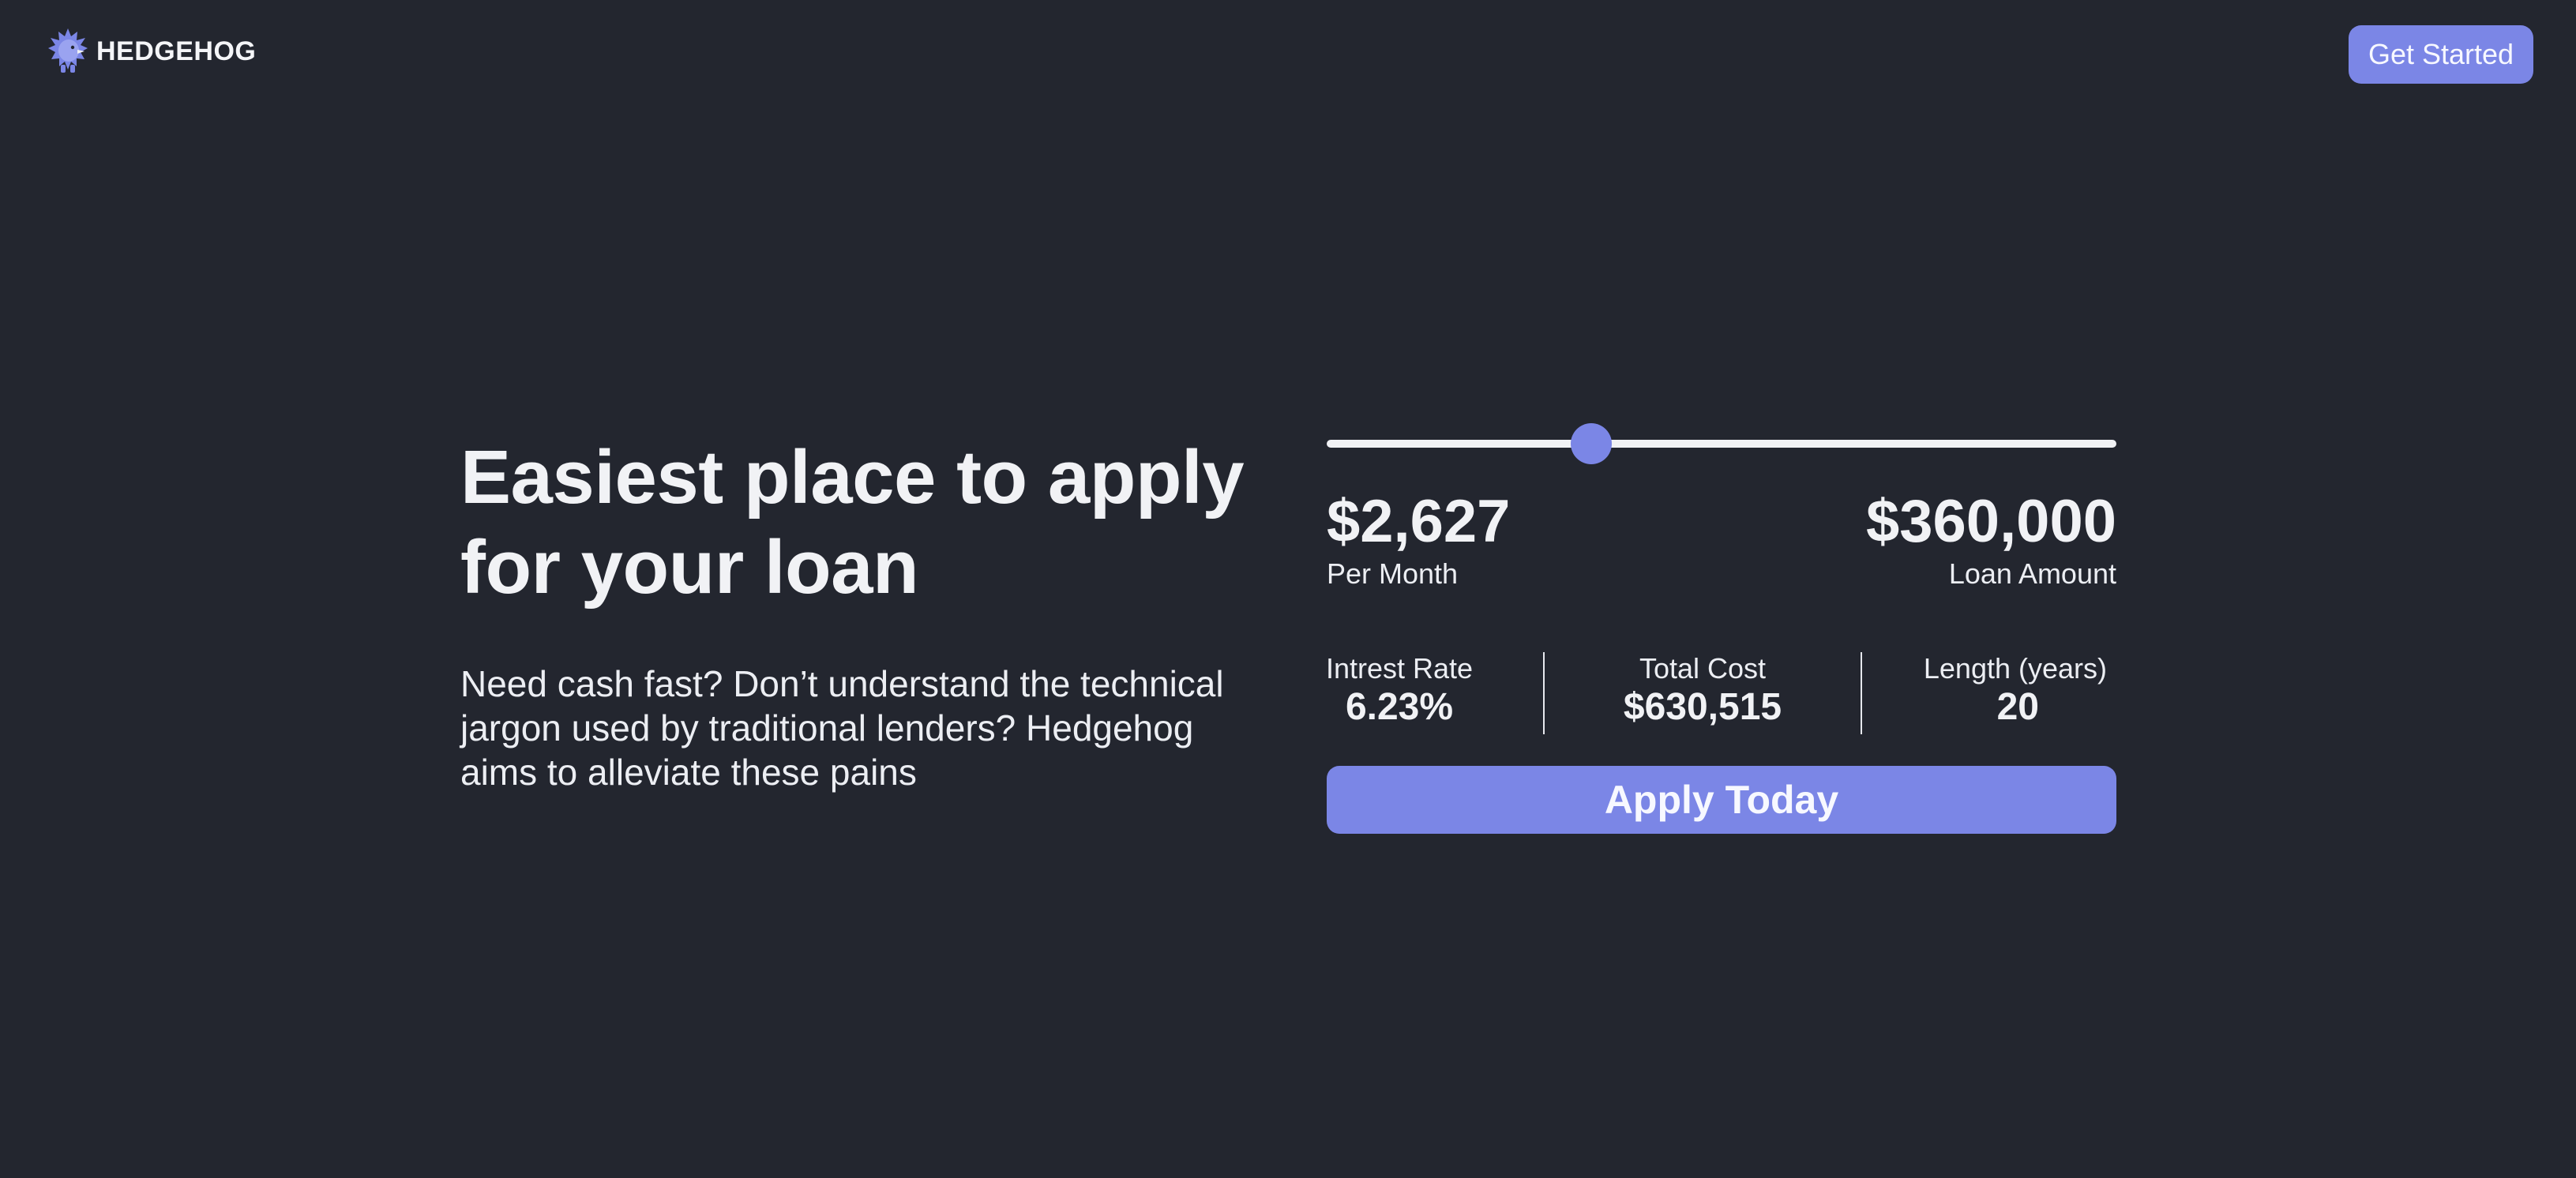  I want to click on loan-amount-block: $360,000 Loan Amount, so click(1991, 539).